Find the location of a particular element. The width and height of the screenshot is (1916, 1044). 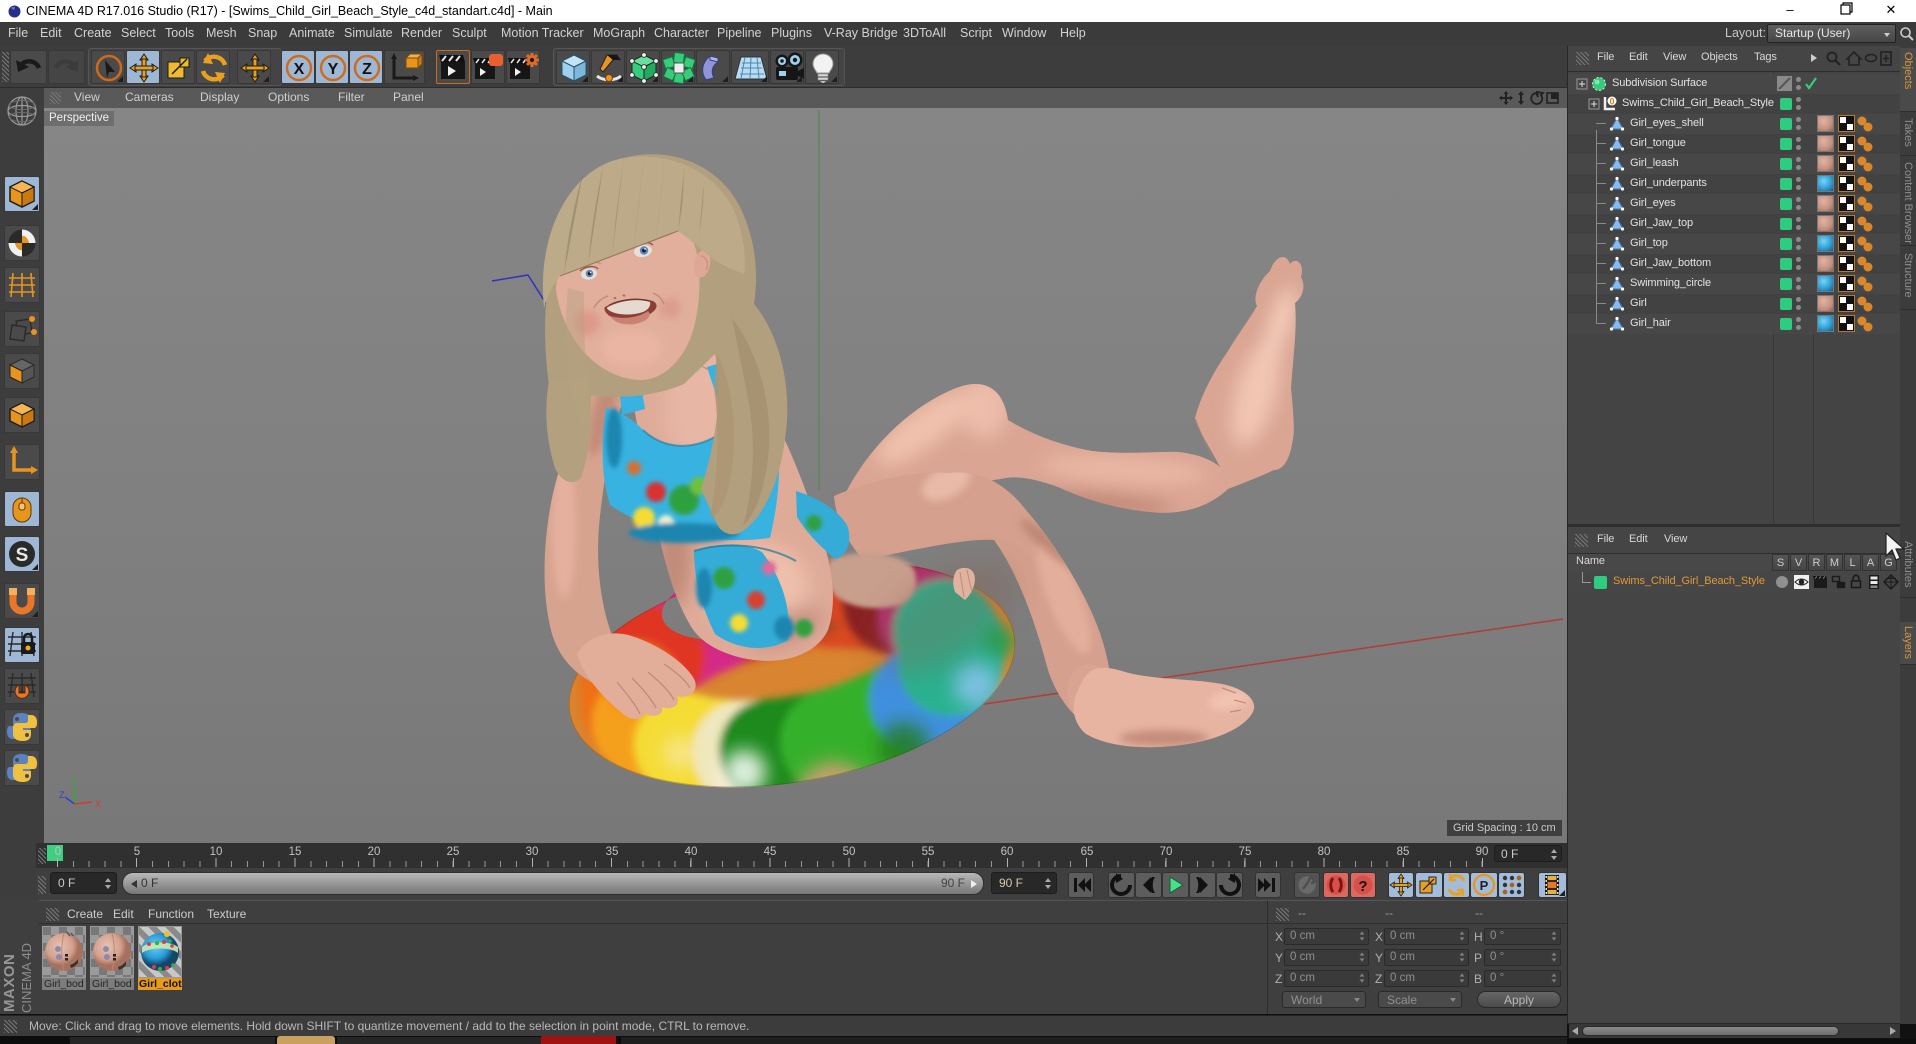

svg-text: 55 is located at coordinates (928, 852).